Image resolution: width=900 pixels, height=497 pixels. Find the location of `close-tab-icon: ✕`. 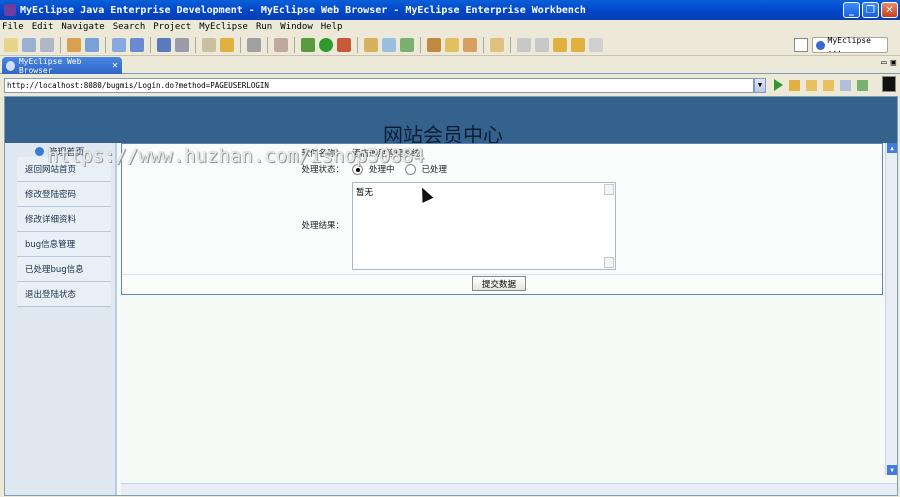

close-tab-icon: ✕ is located at coordinates (115, 65).